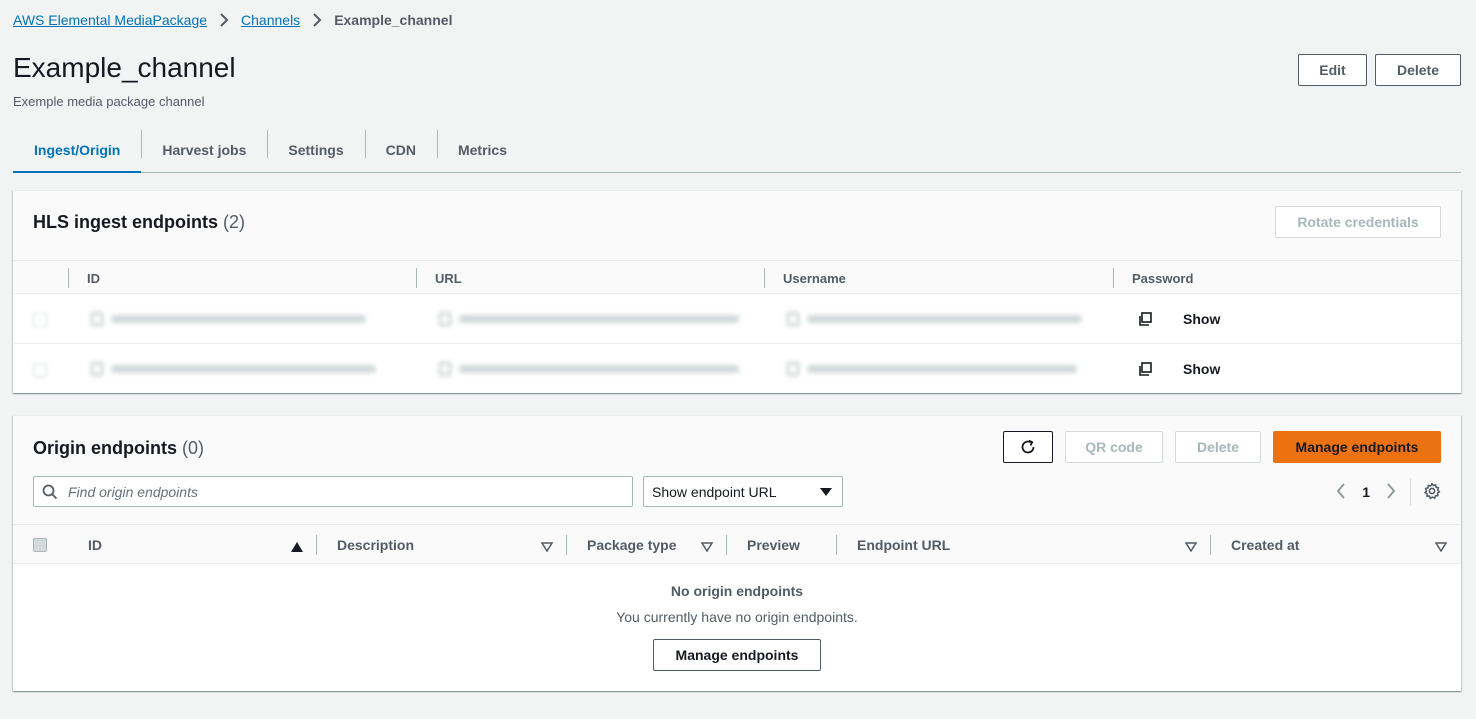 Image resolution: width=1476 pixels, height=719 pixels. Describe the element at coordinates (126, 222) in the screenshot. I see `hls-title-text: HLS ingest endpoints` at that location.